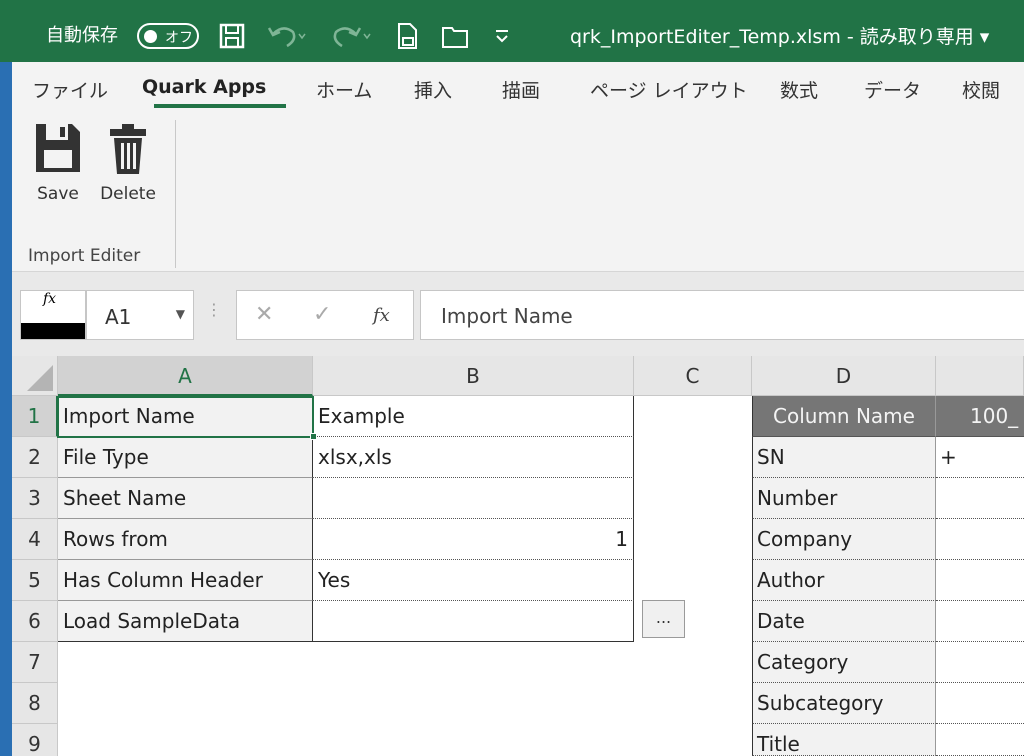 The width and height of the screenshot is (1024, 756). What do you see at coordinates (844, 621) in the screenshot?
I see `mapping-name-cell: Date` at bounding box center [844, 621].